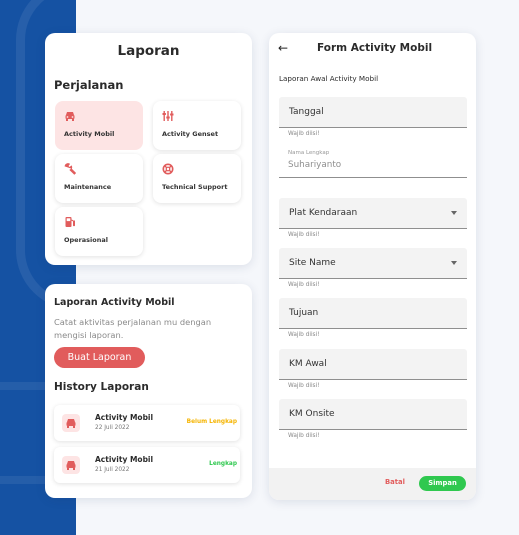 This screenshot has height=535, width=519. Describe the element at coordinates (373, 313) in the screenshot. I see `tujuan-field: Tujuan` at that location.